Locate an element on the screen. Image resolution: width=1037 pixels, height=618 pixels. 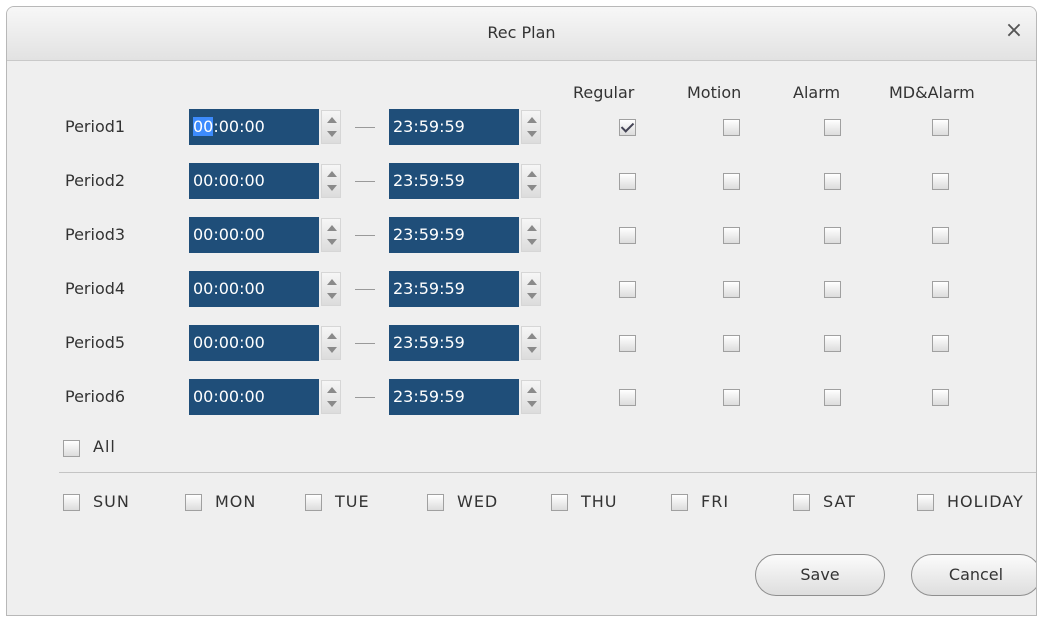
day-checkbox-wed is located at coordinates (435, 502).